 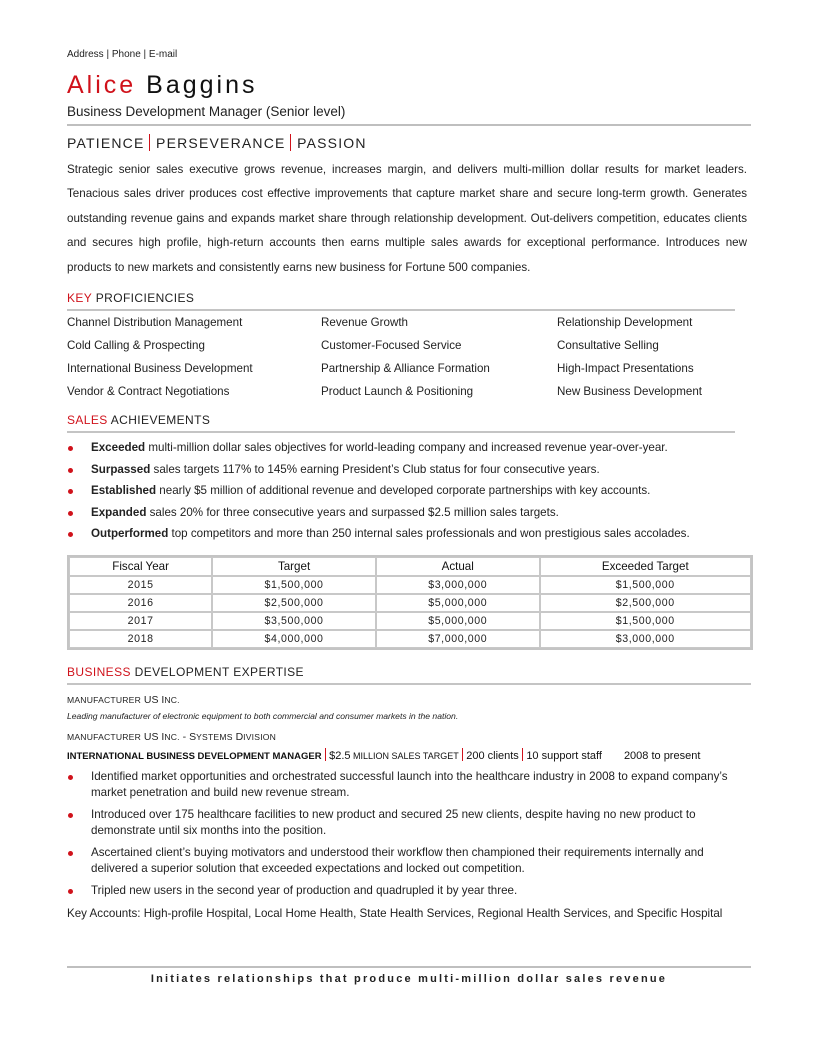 I want to click on proficiency-item: Revenue Growth, so click(x=364, y=322).